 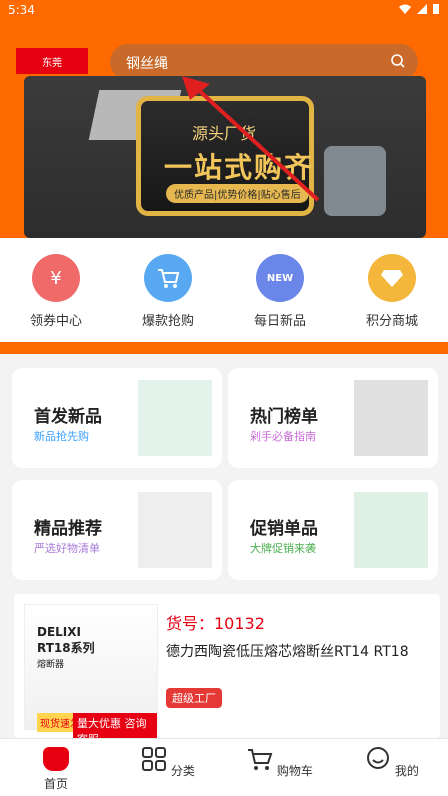 I want to click on tab-label: 我的, so click(x=406, y=771).